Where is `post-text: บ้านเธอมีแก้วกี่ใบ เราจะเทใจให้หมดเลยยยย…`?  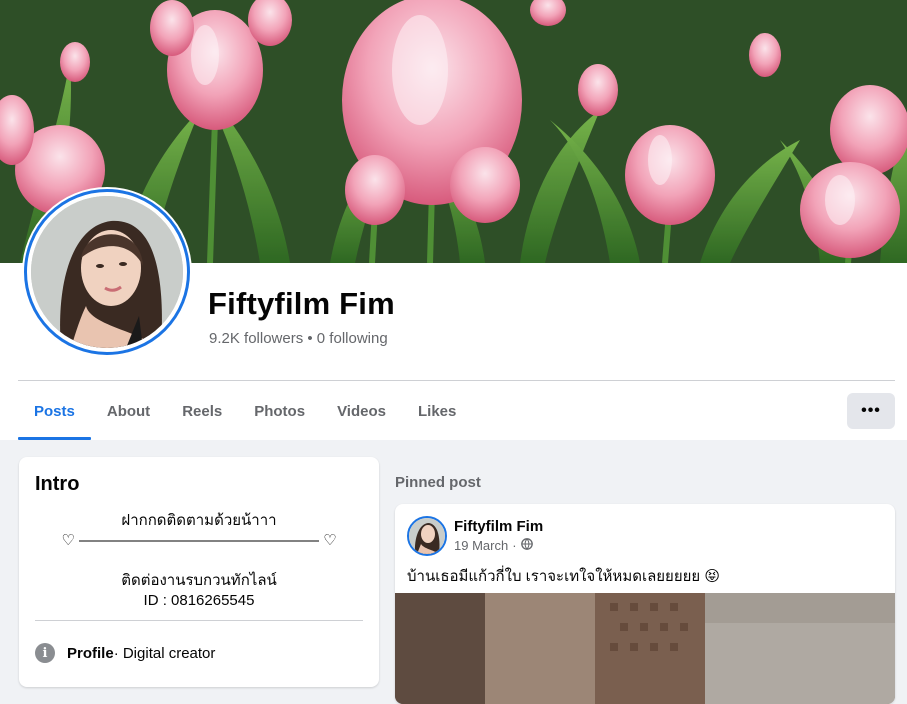
post-text: บ้านเธอมีแก้วกี่ใบ เราจะเทใจให้หมดเลยยยย… is located at coordinates (564, 576).